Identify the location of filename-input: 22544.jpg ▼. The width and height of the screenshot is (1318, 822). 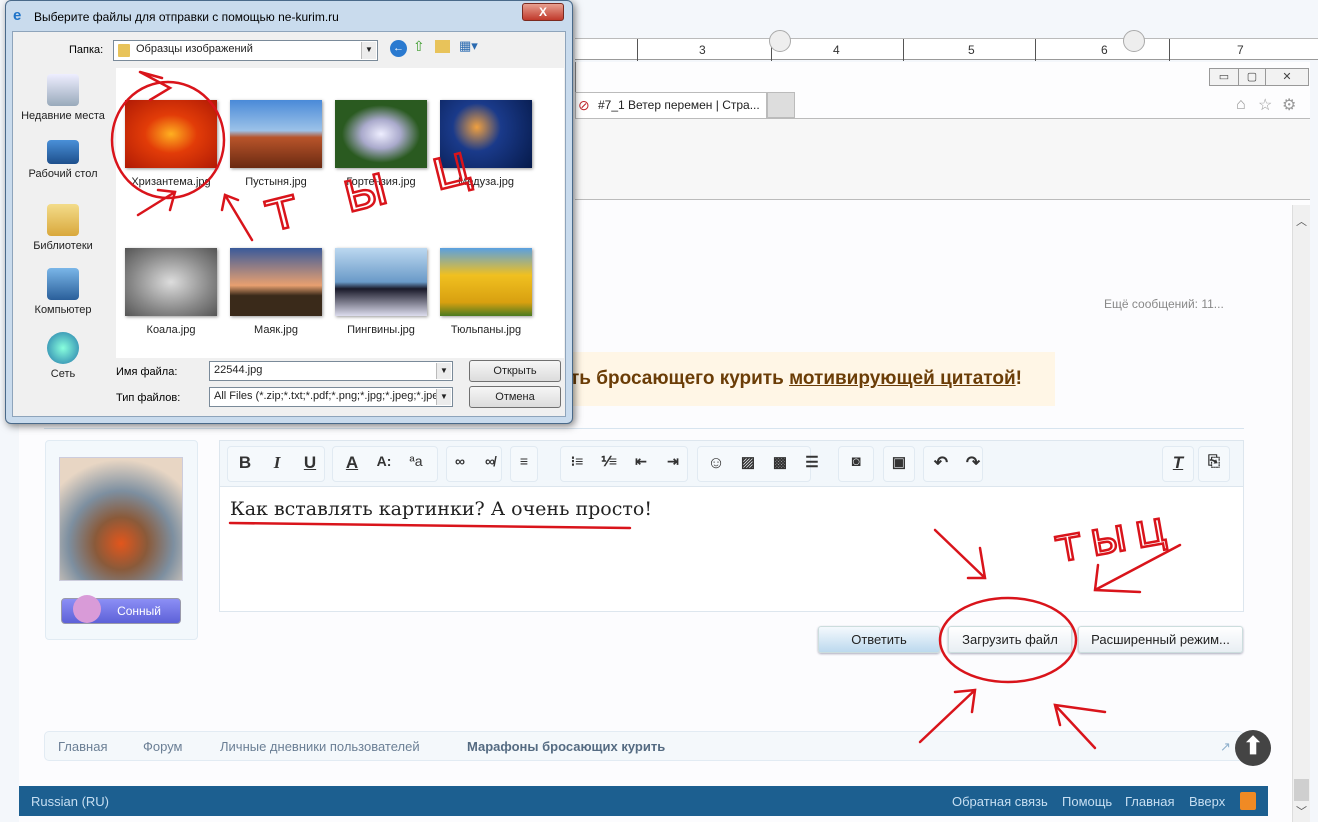
(331, 371).